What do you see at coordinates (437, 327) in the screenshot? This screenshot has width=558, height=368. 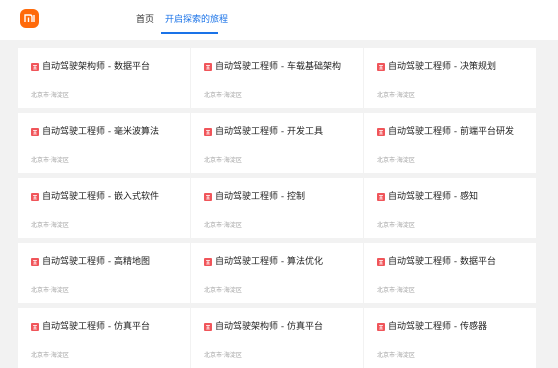 I see `job-title-text: 自动驾驶工程师 - 传感器` at bounding box center [437, 327].